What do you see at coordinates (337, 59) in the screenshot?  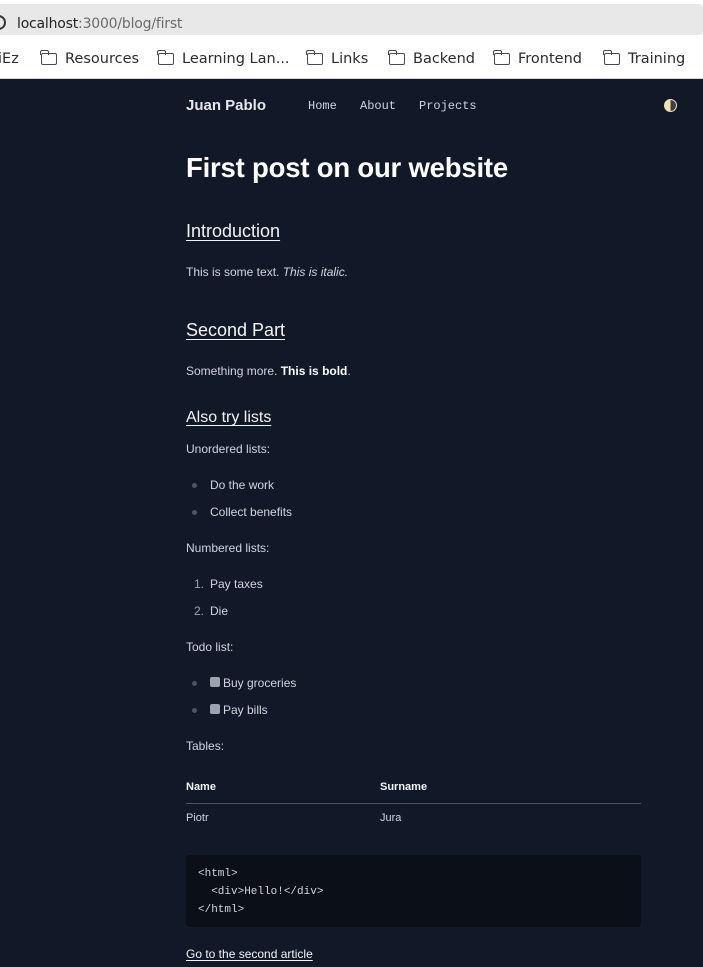 I see `bookmark-folder-links: Links` at bounding box center [337, 59].